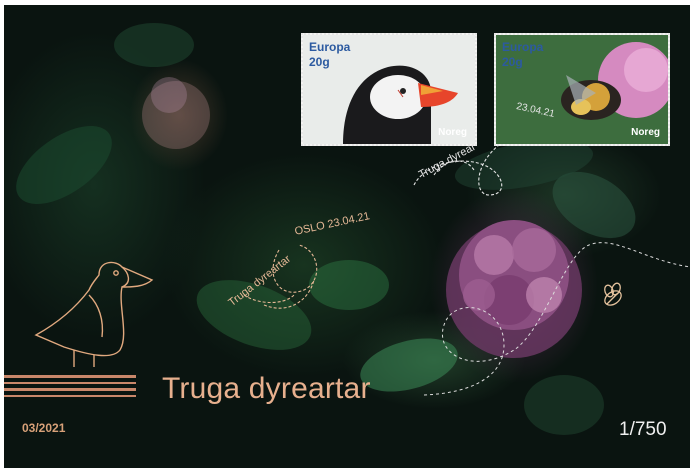 This screenshot has height=471, width=691. Describe the element at coordinates (266, 388) in the screenshot. I see `cover-title: Truga dyreartar` at that location.